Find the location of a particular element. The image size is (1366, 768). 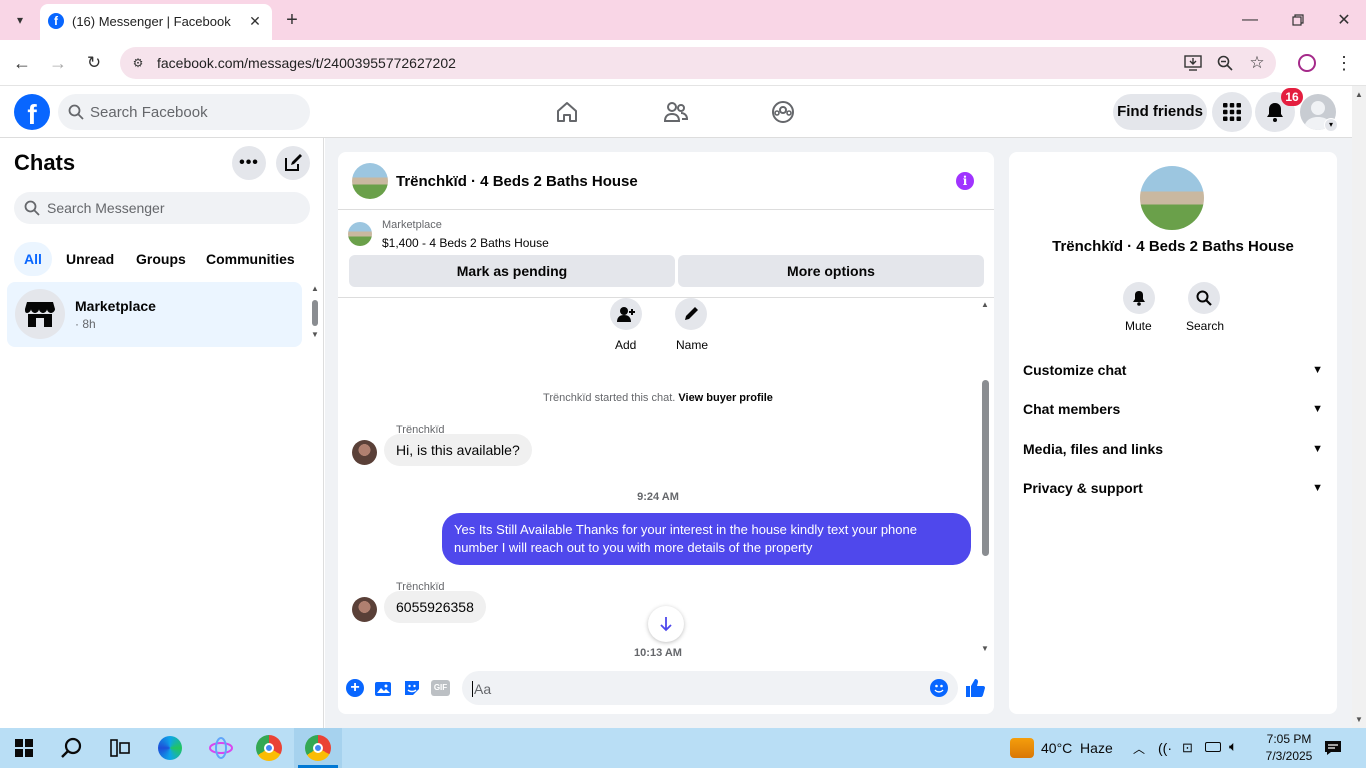

minimize-window-icon: — is located at coordinates (1250, 20).